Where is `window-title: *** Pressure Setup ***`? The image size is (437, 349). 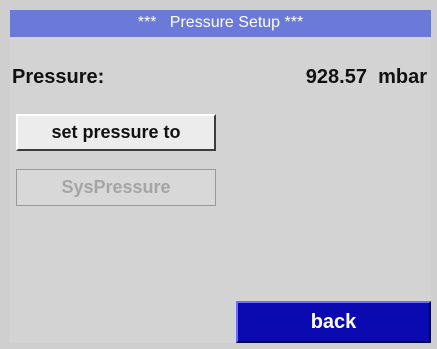
window-title: *** Pressure Setup *** is located at coordinates (220, 23).